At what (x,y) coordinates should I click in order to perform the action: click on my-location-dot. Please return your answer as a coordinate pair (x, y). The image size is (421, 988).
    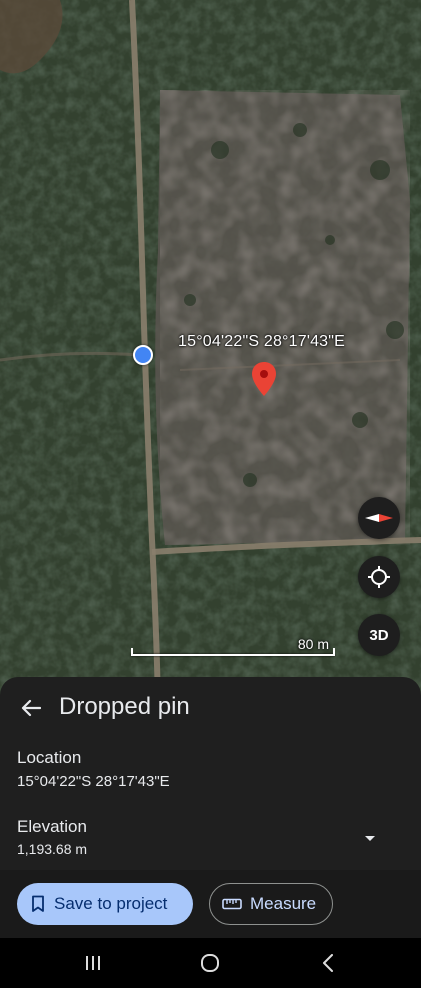
    Looking at the image, I should click on (143, 355).